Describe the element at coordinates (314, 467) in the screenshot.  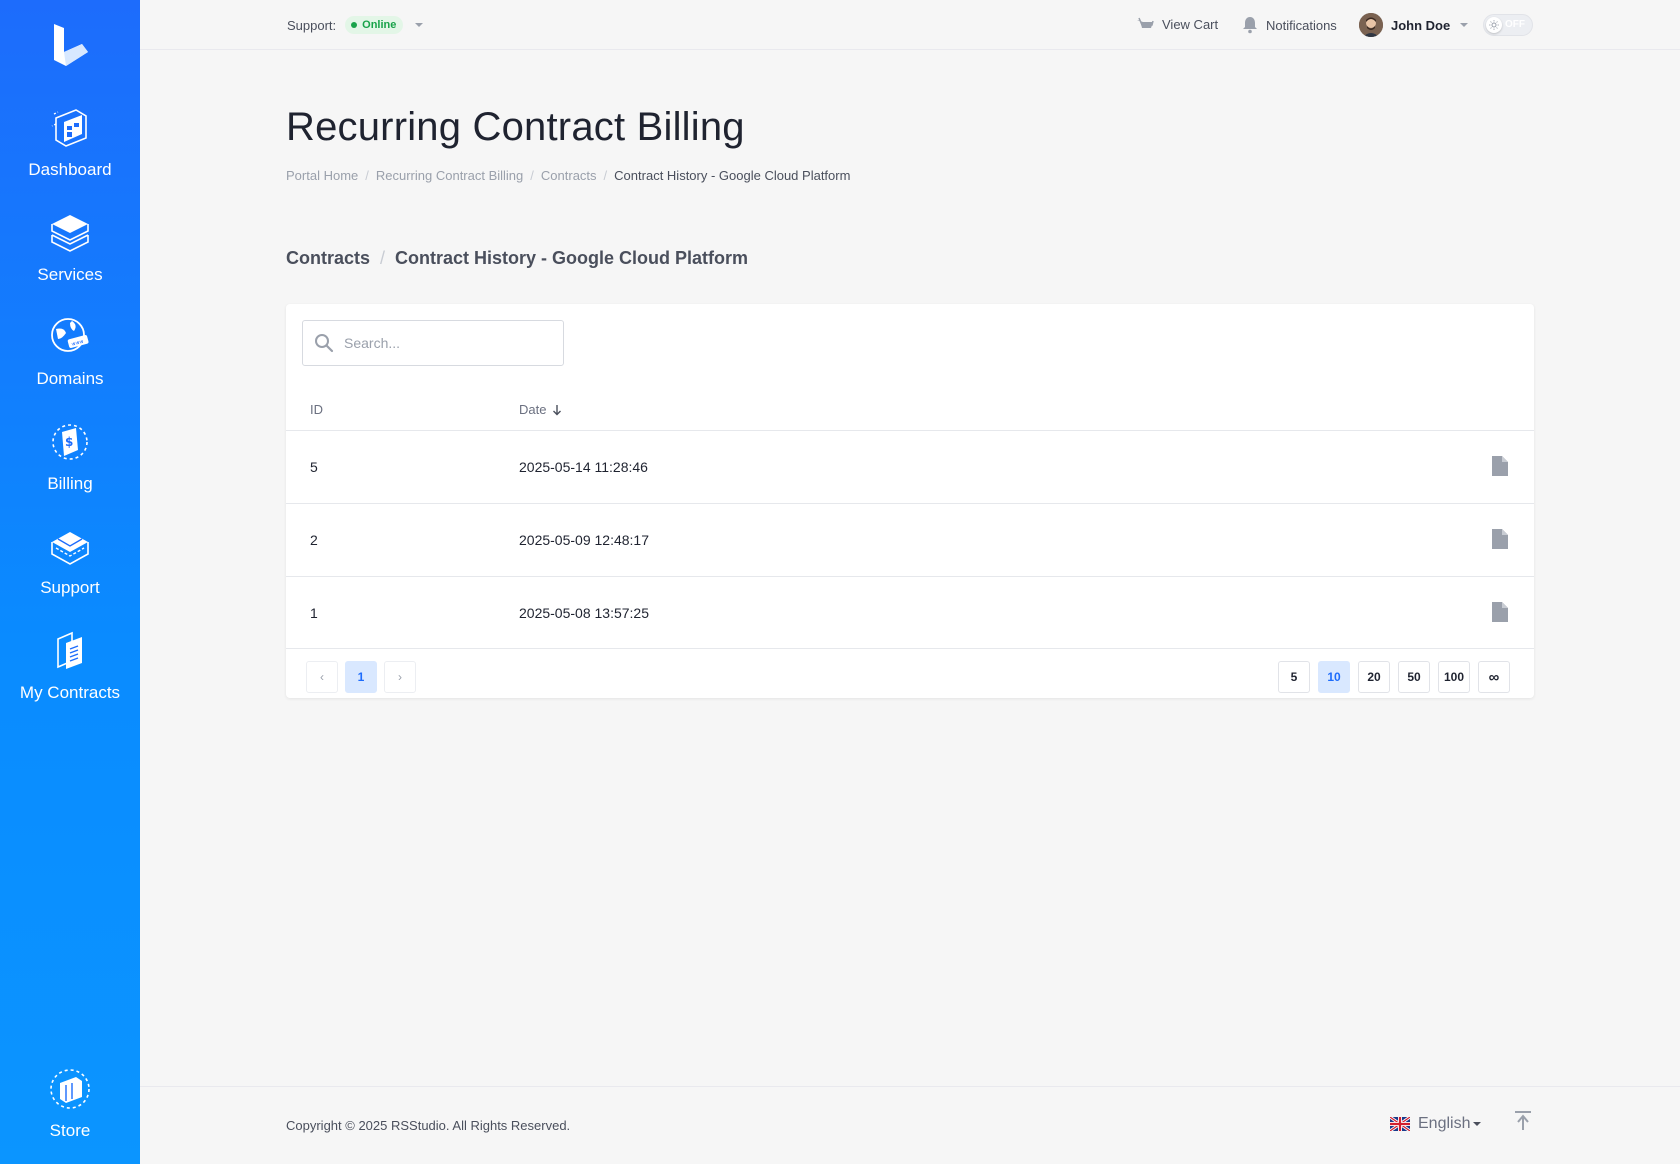
I see `row-id: 5` at that location.